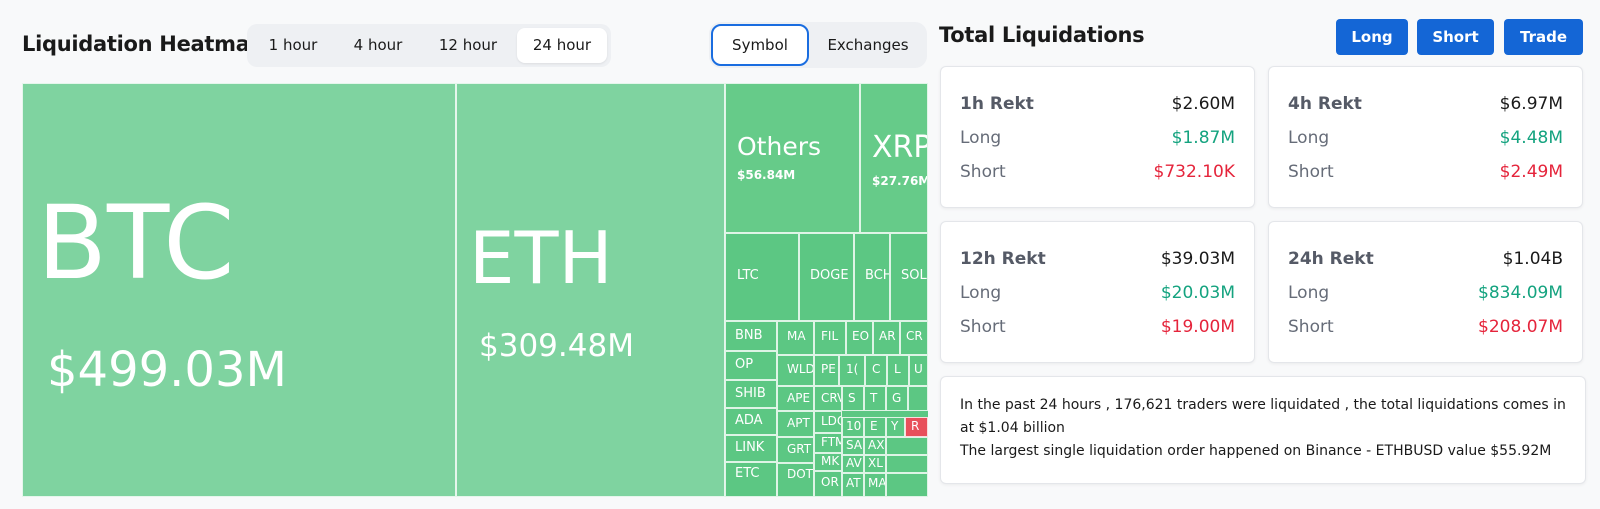 The image size is (1600, 509). I want to click on tile-symbol: LDO, so click(831, 421).